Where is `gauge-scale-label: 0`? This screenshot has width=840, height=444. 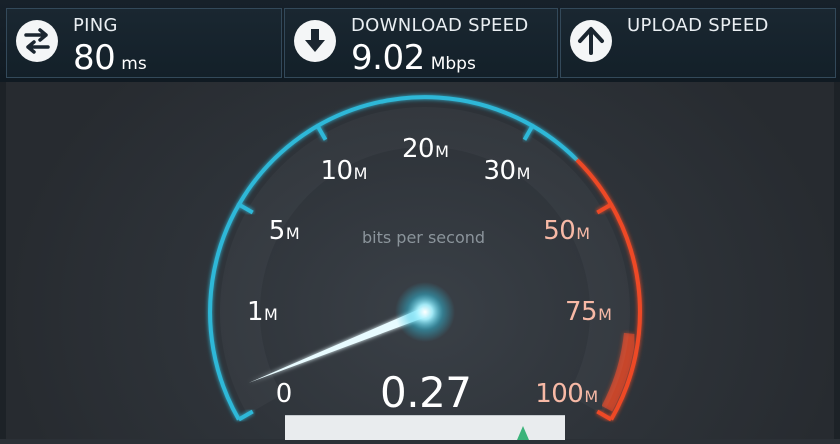 gauge-scale-label: 0 is located at coordinates (284, 393).